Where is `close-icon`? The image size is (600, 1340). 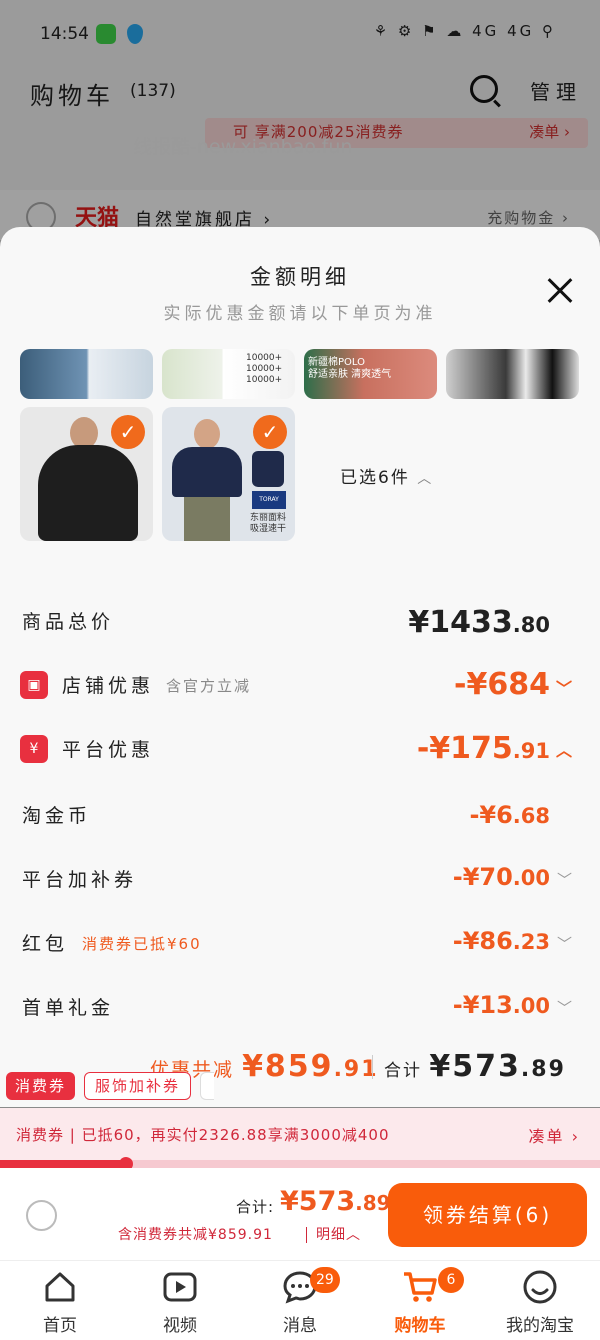
close-icon is located at coordinates (560, 291).